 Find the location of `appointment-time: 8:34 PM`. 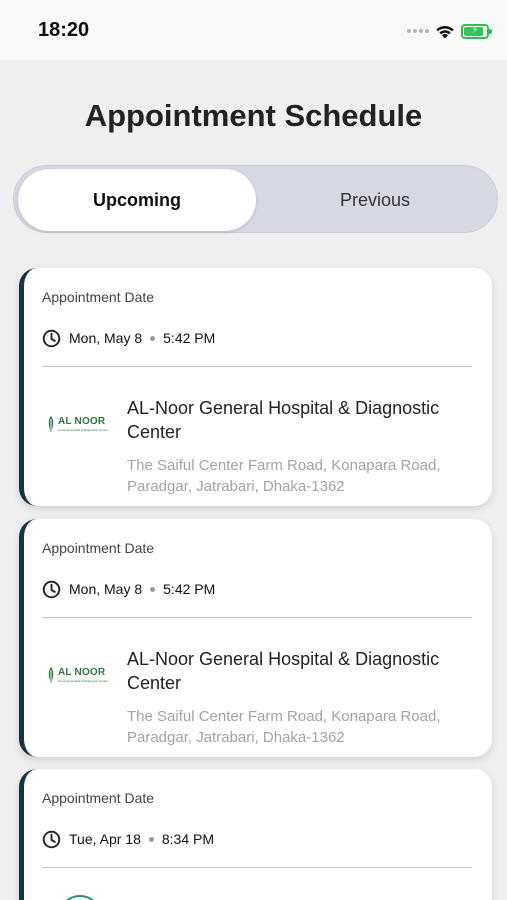

appointment-time: 8:34 PM is located at coordinates (187, 839).